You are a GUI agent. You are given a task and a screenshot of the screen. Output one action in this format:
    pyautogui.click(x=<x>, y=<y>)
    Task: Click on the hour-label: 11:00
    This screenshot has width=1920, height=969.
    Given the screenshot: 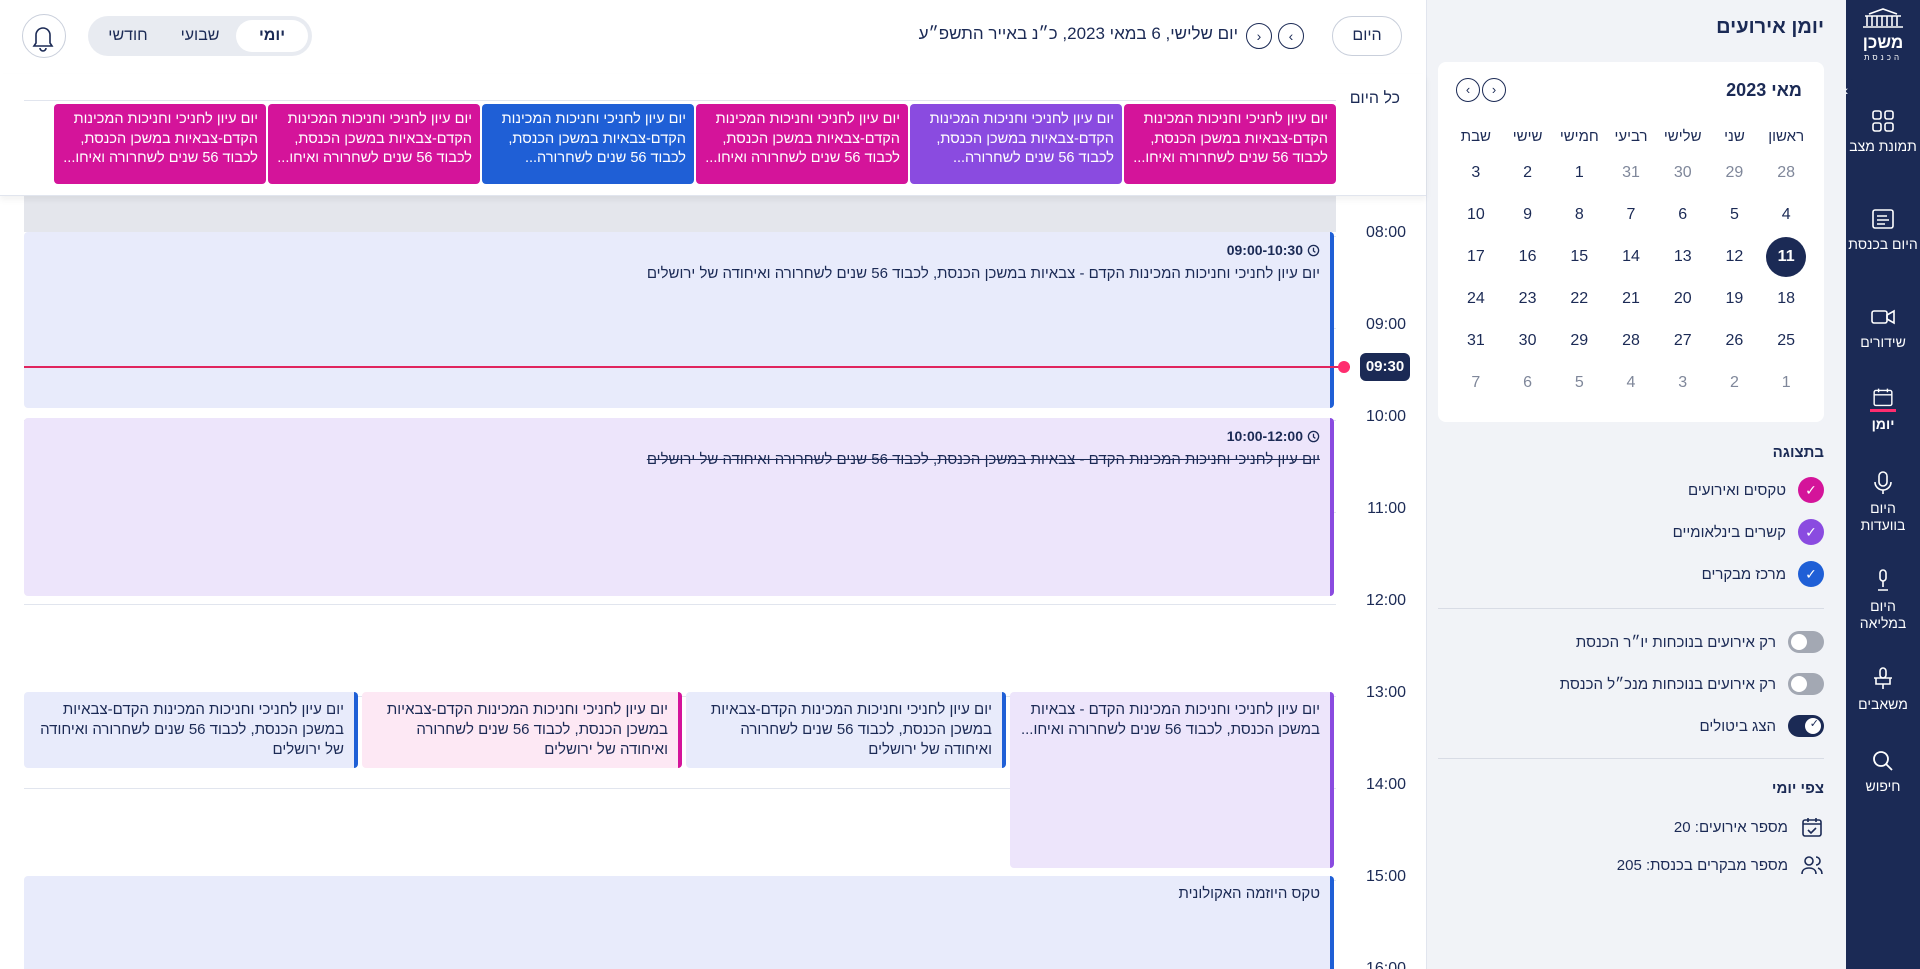 What is the action you would take?
    pyautogui.click(x=1386, y=508)
    